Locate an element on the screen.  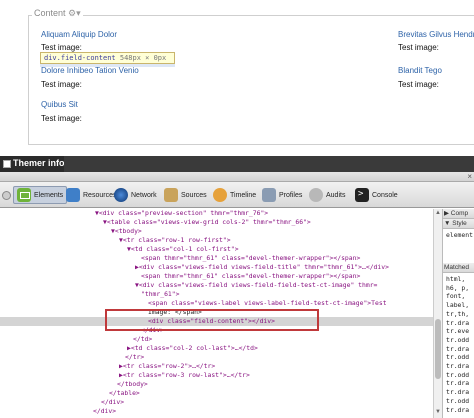
node-link-2: Dolore Inhibeo Tation Venio is located at coordinates (90, 70).